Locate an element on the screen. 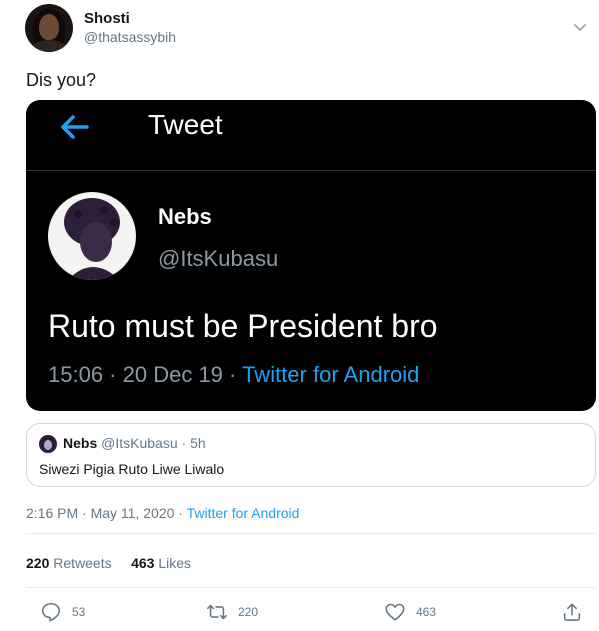 The height and width of the screenshot is (631, 599). quoted-display-name: Nebs is located at coordinates (80, 443).